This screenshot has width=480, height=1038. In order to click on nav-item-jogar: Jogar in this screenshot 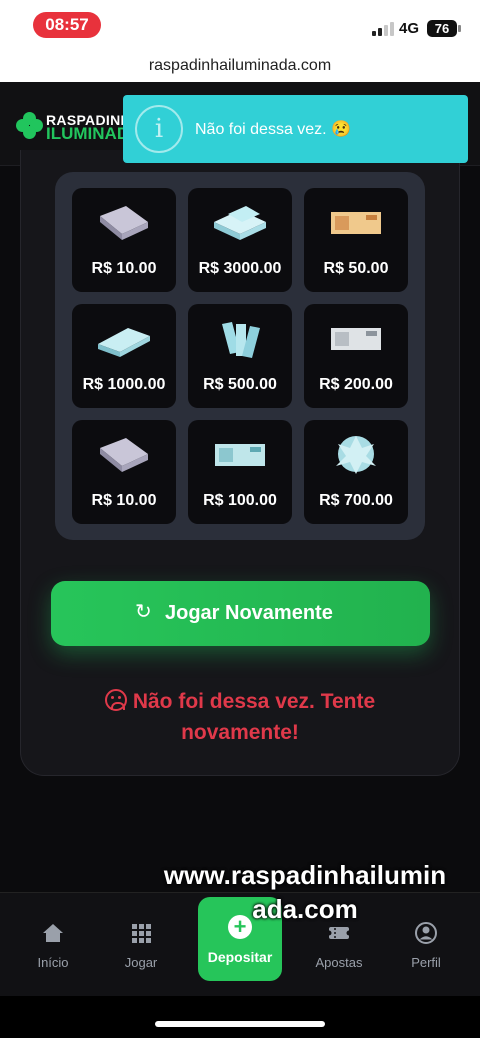, I will do `click(141, 945)`.